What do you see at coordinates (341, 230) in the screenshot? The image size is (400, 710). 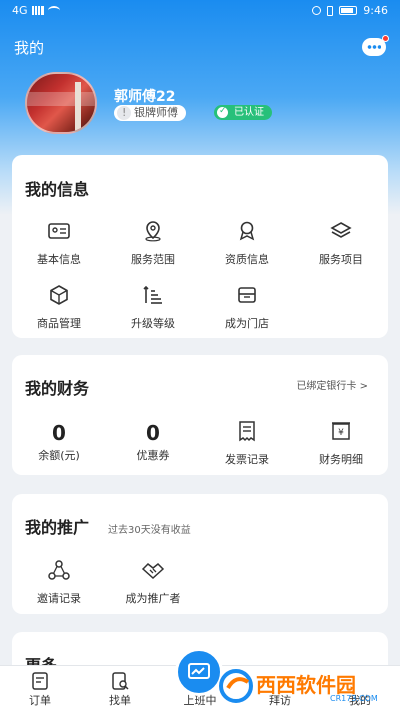 I see `layers-icon` at bounding box center [341, 230].